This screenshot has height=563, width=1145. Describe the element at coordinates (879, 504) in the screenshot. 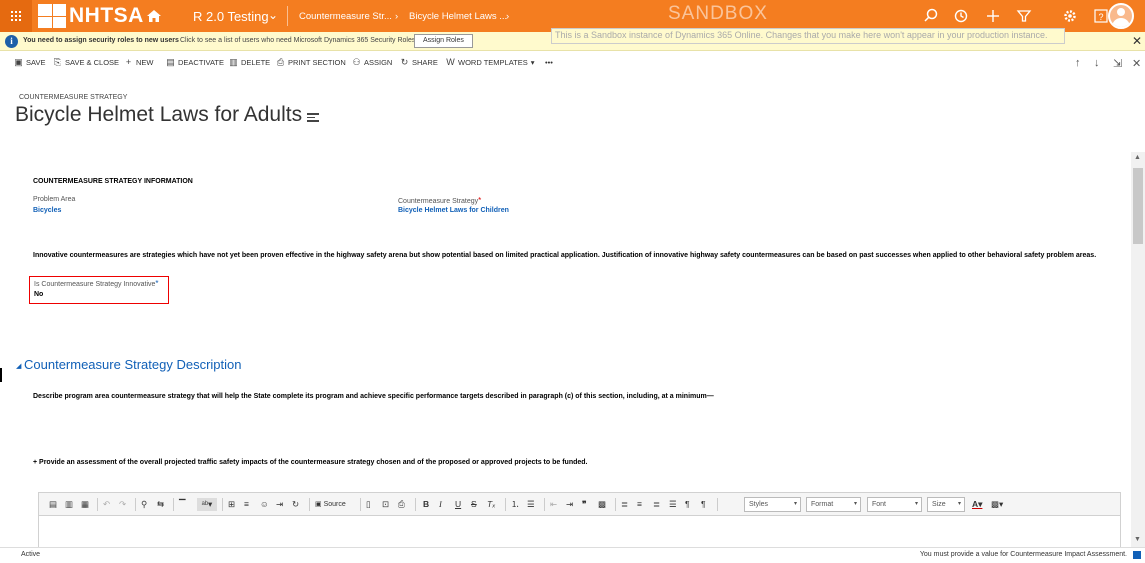

I see `font-label: Font` at that location.